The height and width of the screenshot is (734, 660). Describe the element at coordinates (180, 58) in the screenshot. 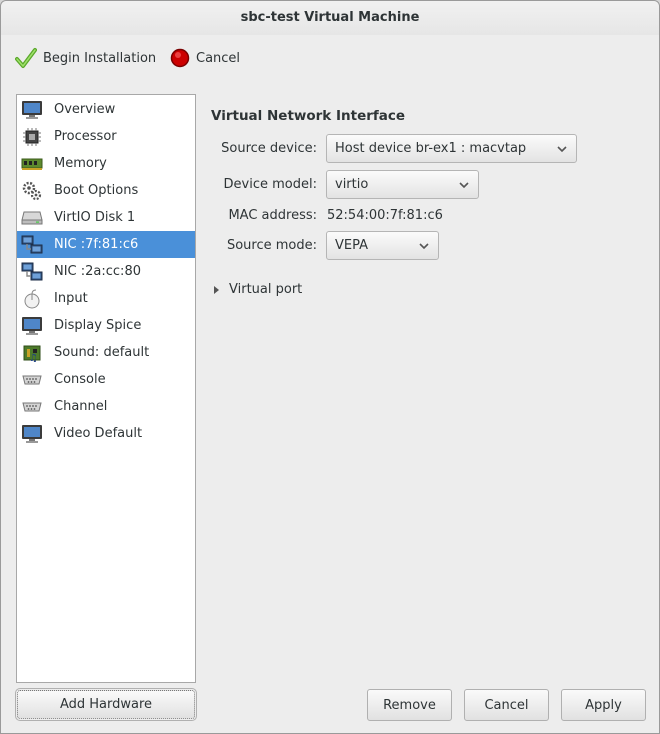

I see `stop-icon` at that location.